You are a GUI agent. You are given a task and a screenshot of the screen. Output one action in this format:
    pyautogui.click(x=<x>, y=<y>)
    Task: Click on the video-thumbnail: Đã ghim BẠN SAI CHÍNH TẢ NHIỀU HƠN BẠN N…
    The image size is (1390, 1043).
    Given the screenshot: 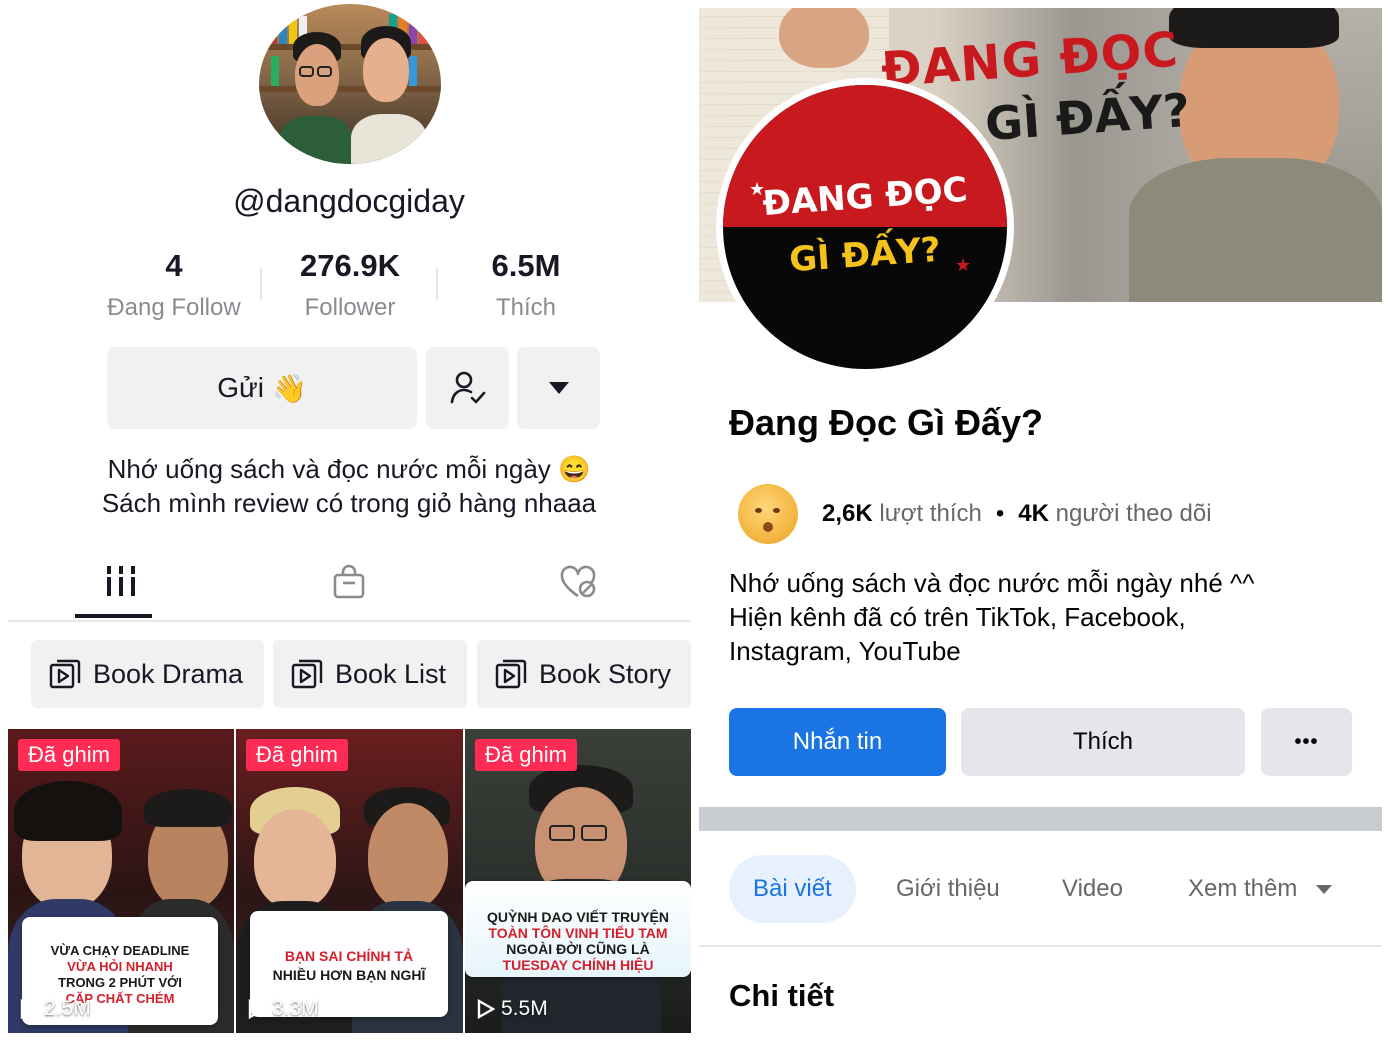 What is the action you would take?
    pyautogui.click(x=349, y=881)
    